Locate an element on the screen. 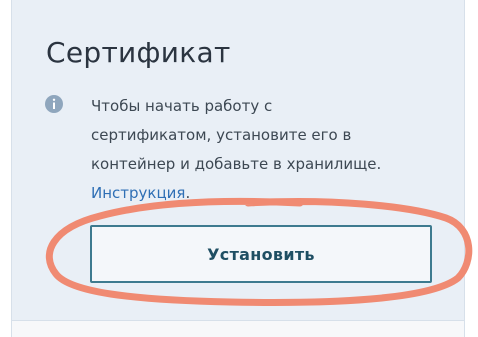  install-button: Установить is located at coordinates (261, 254).